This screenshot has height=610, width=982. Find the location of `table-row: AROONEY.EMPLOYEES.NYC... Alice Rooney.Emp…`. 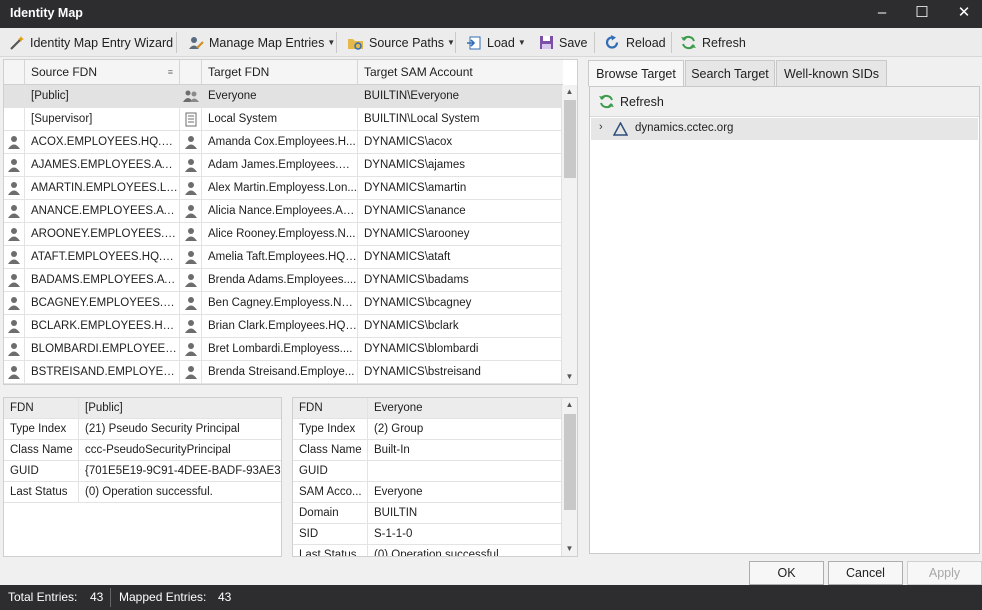

table-row: AROONEY.EMPLOYEES.NYC... Alice Rooney.Emp… is located at coordinates (283, 234).